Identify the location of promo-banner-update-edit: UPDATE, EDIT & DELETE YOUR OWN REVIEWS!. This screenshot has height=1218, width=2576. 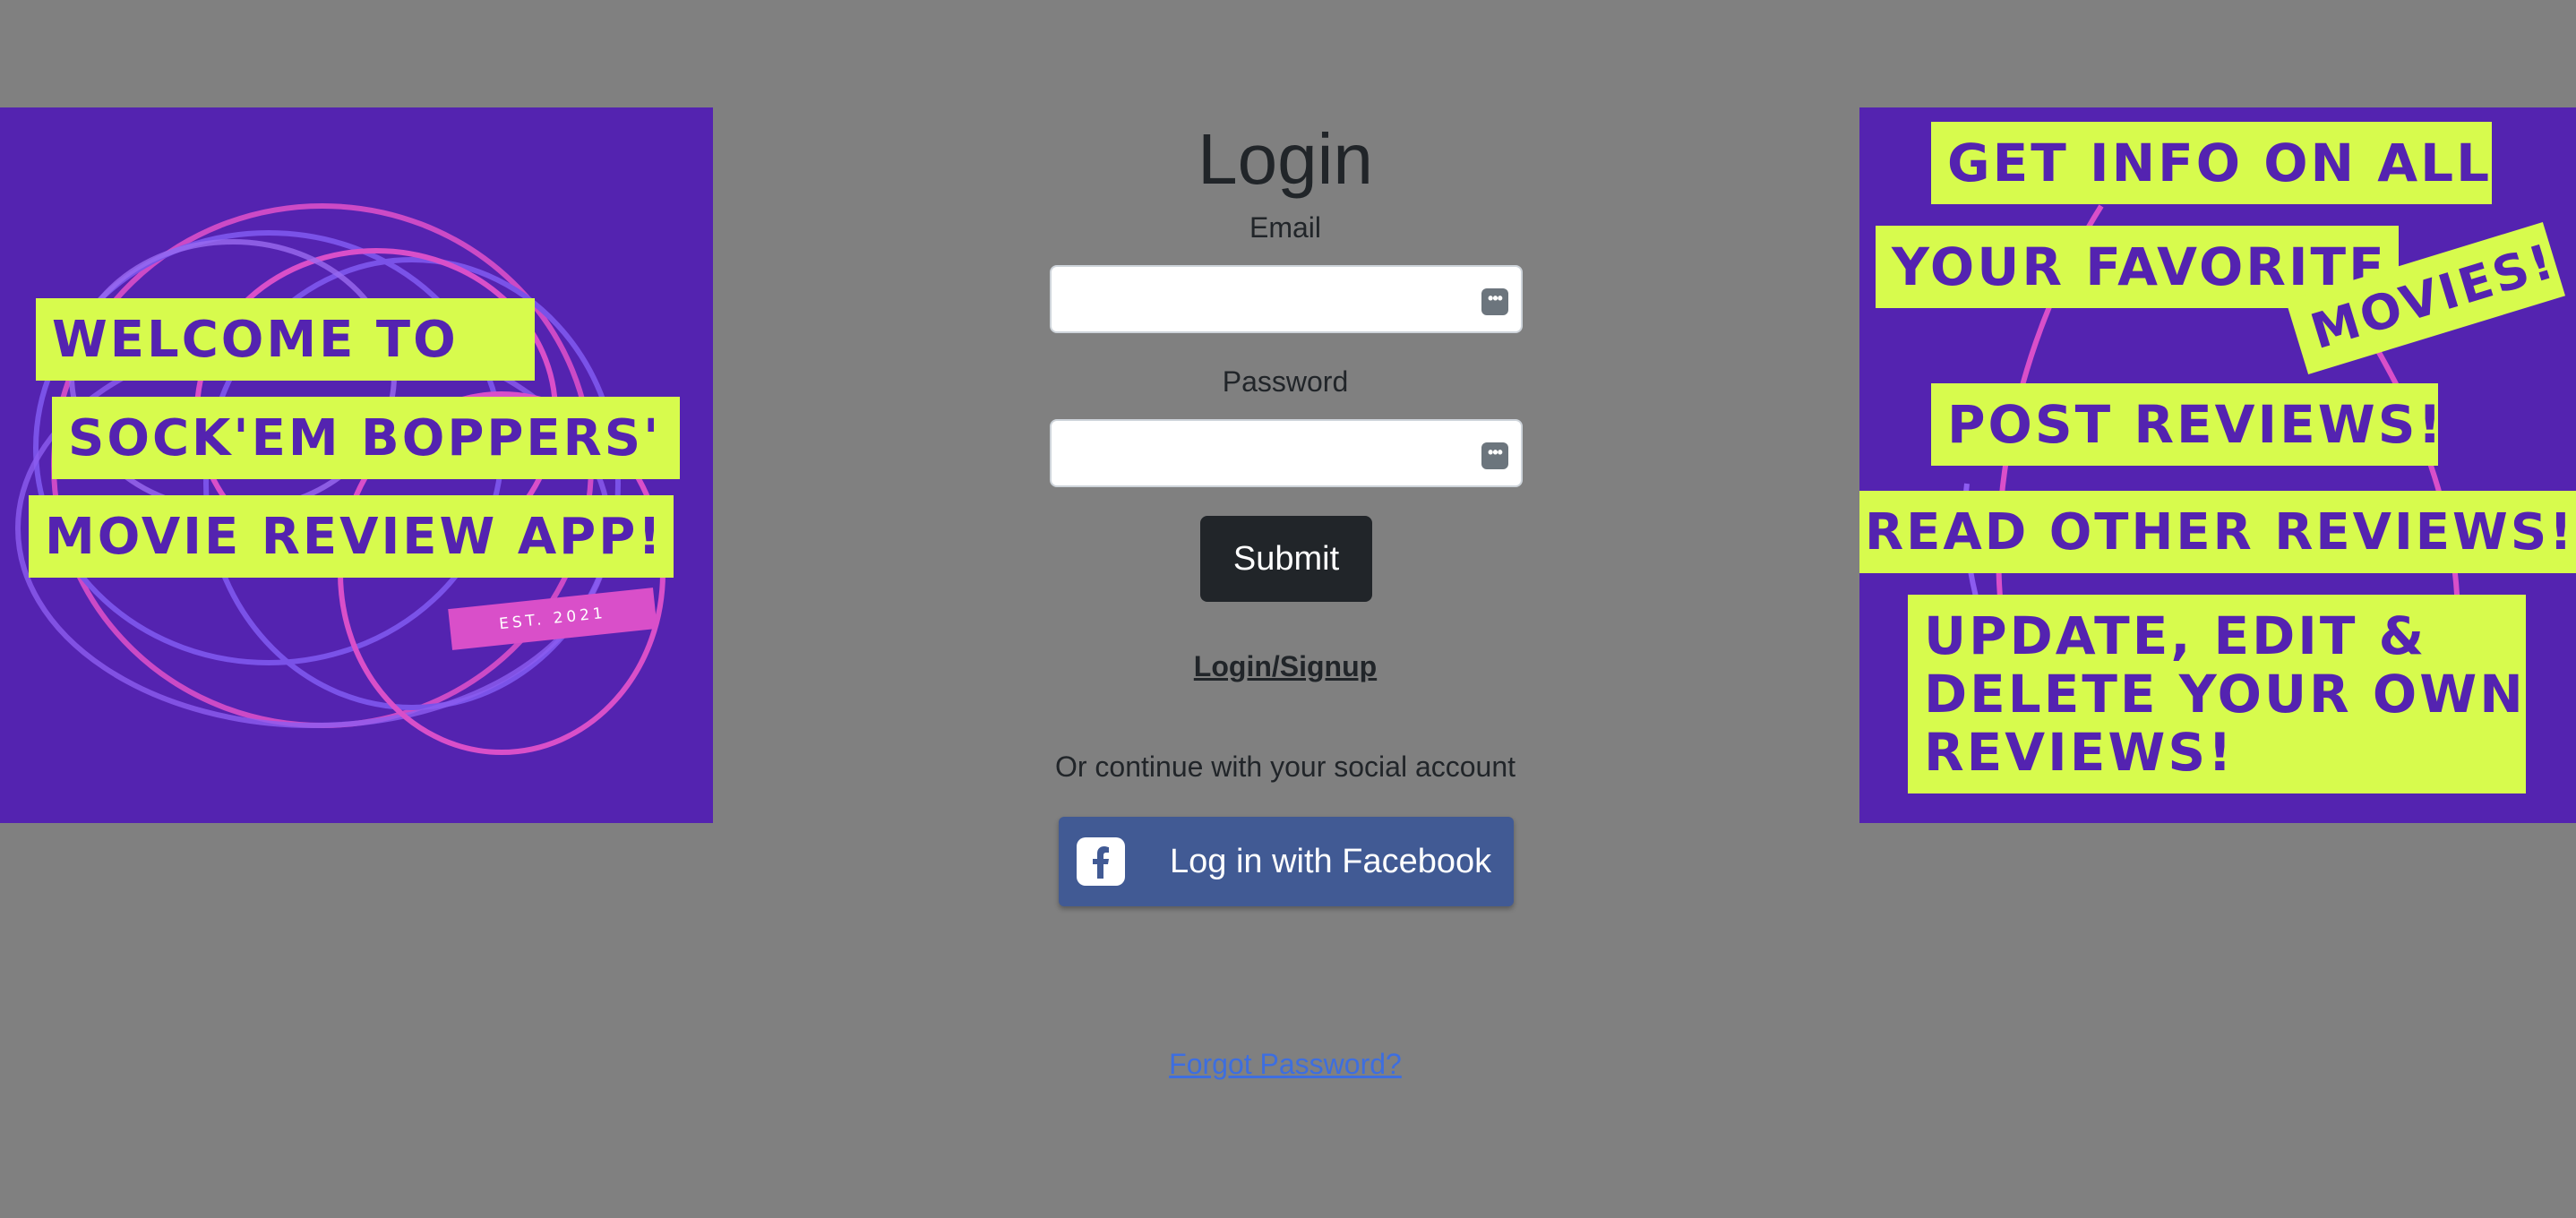
(2217, 694).